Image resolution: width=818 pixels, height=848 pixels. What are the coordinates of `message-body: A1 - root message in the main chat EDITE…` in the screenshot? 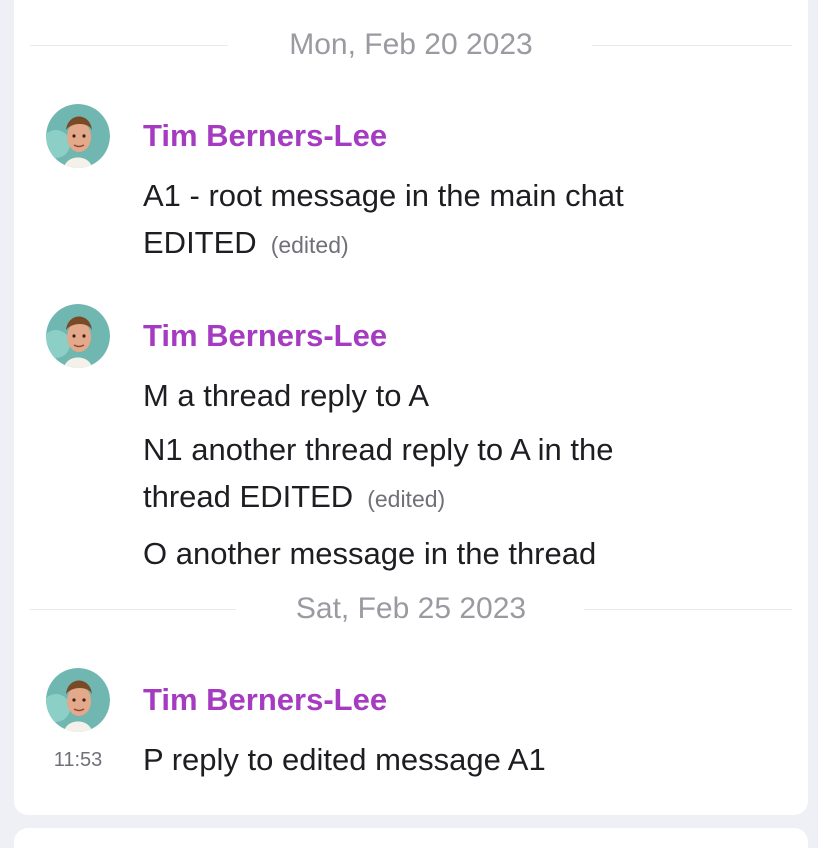 It's located at (383, 219).